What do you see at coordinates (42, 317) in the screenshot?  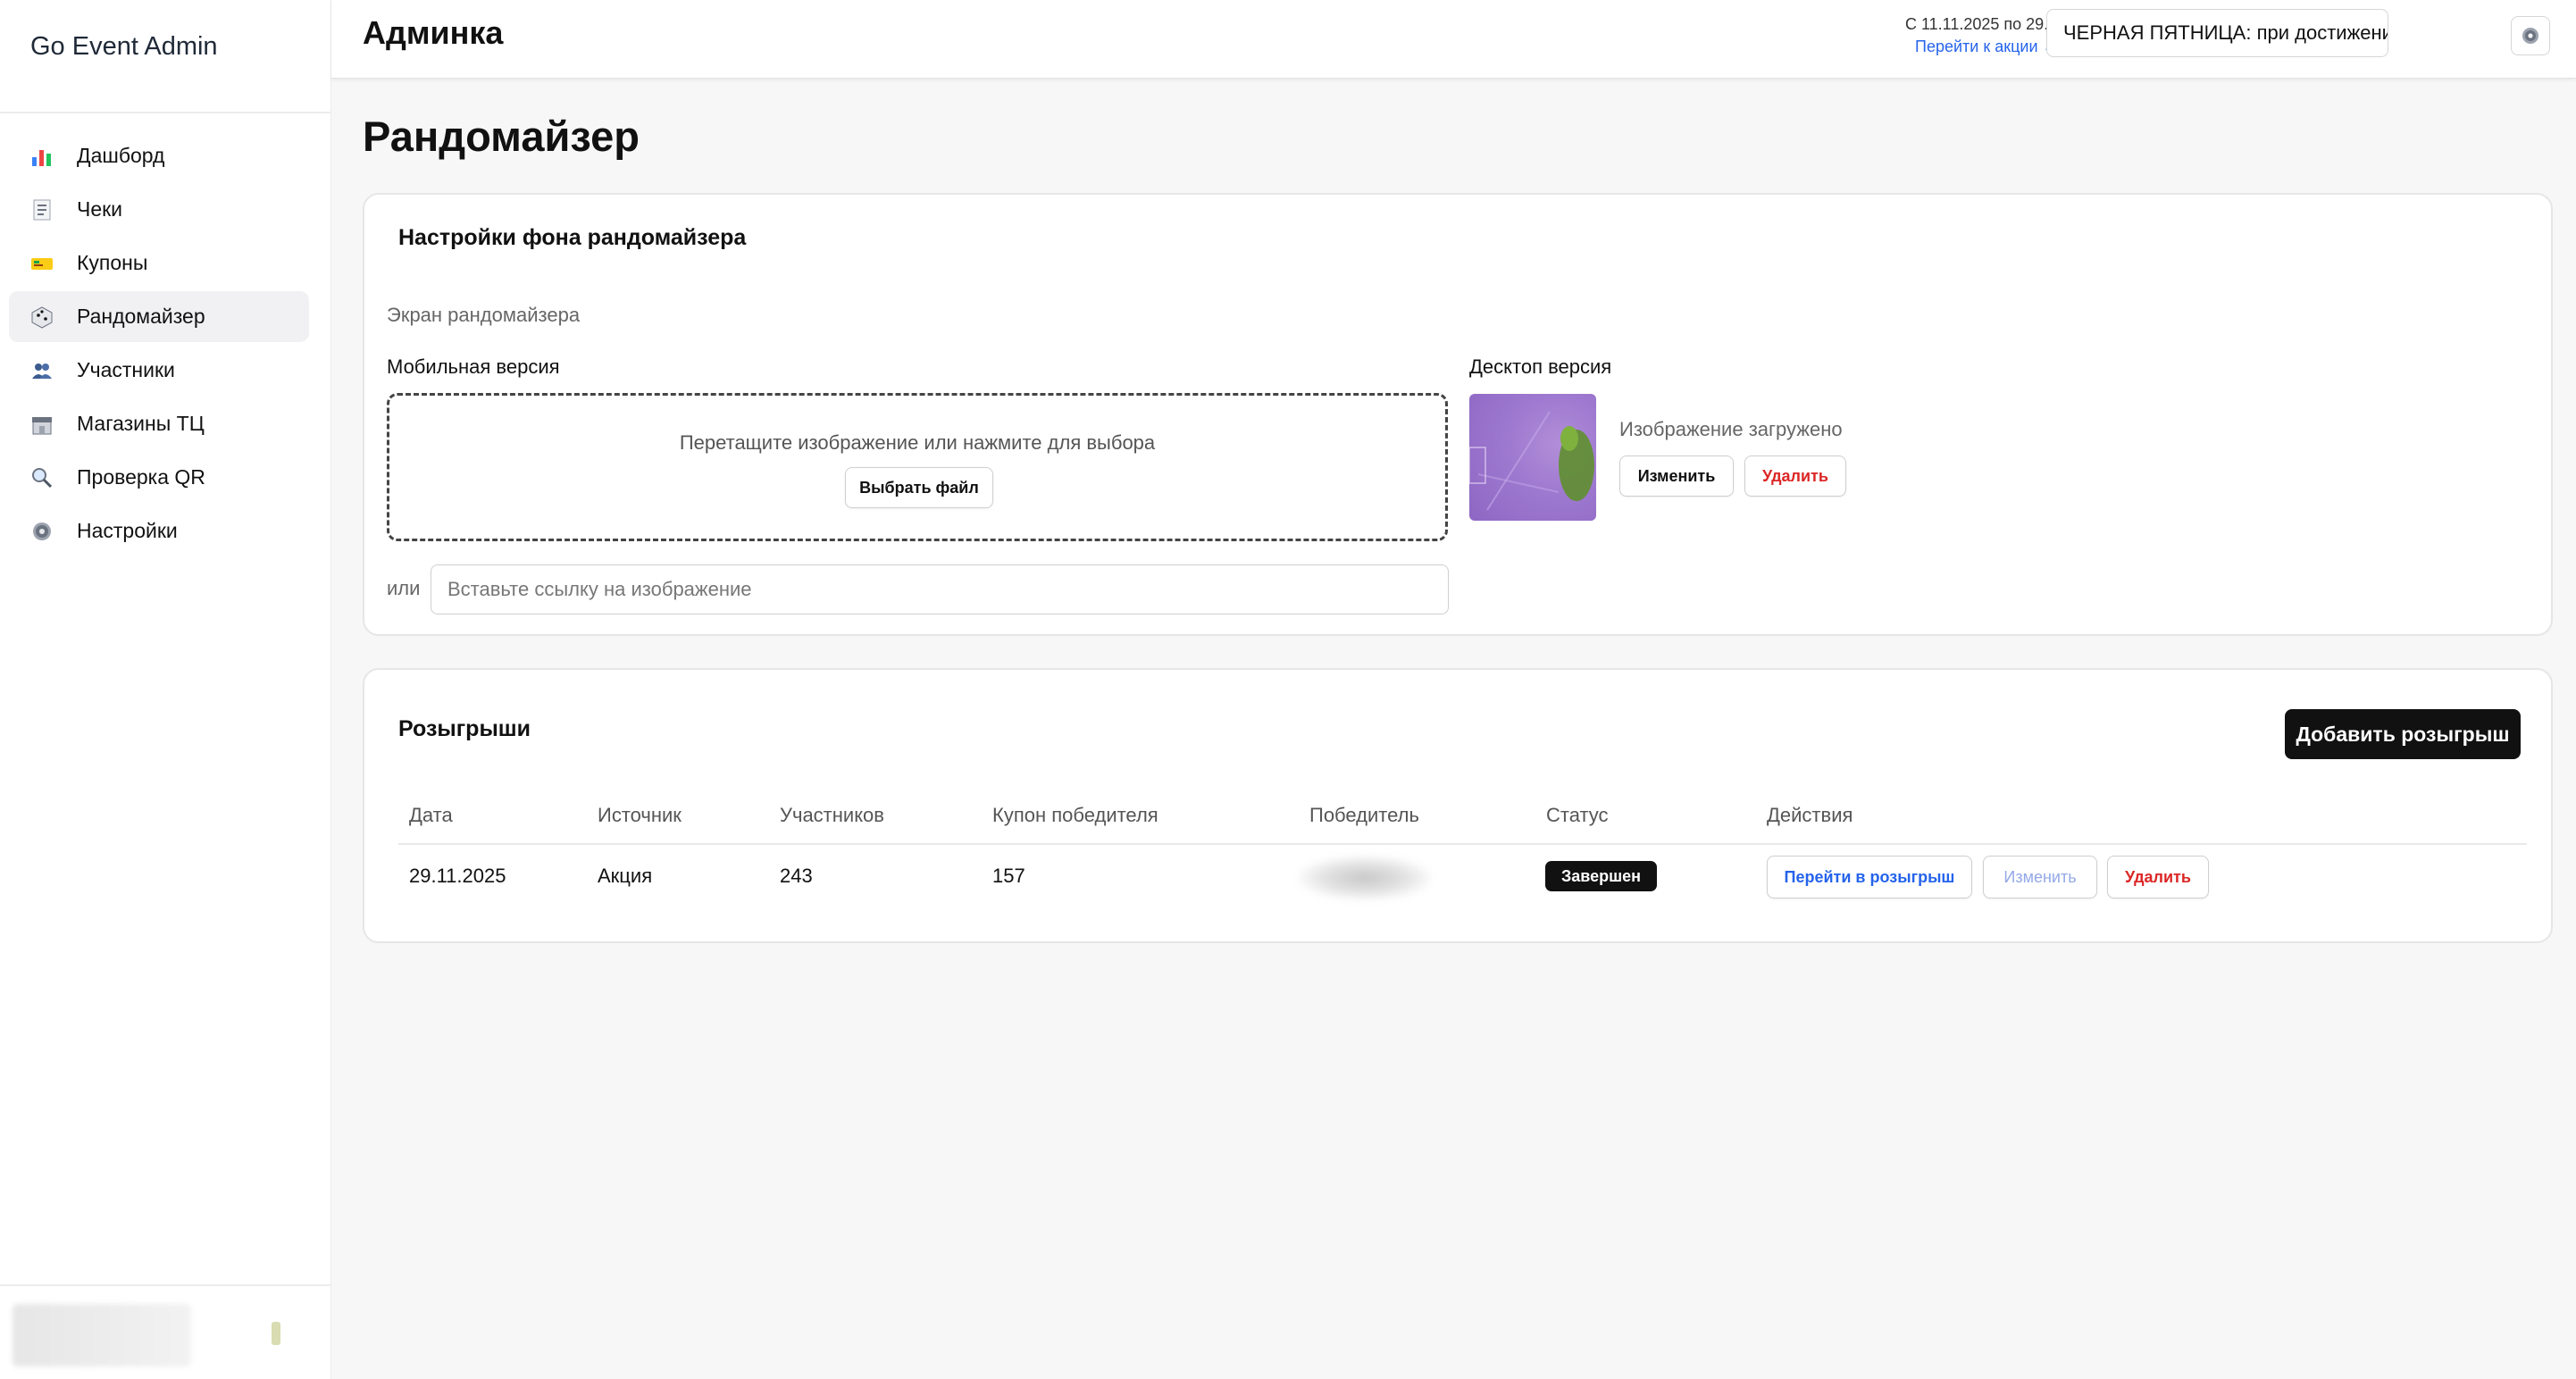 I see `dice-icon` at bounding box center [42, 317].